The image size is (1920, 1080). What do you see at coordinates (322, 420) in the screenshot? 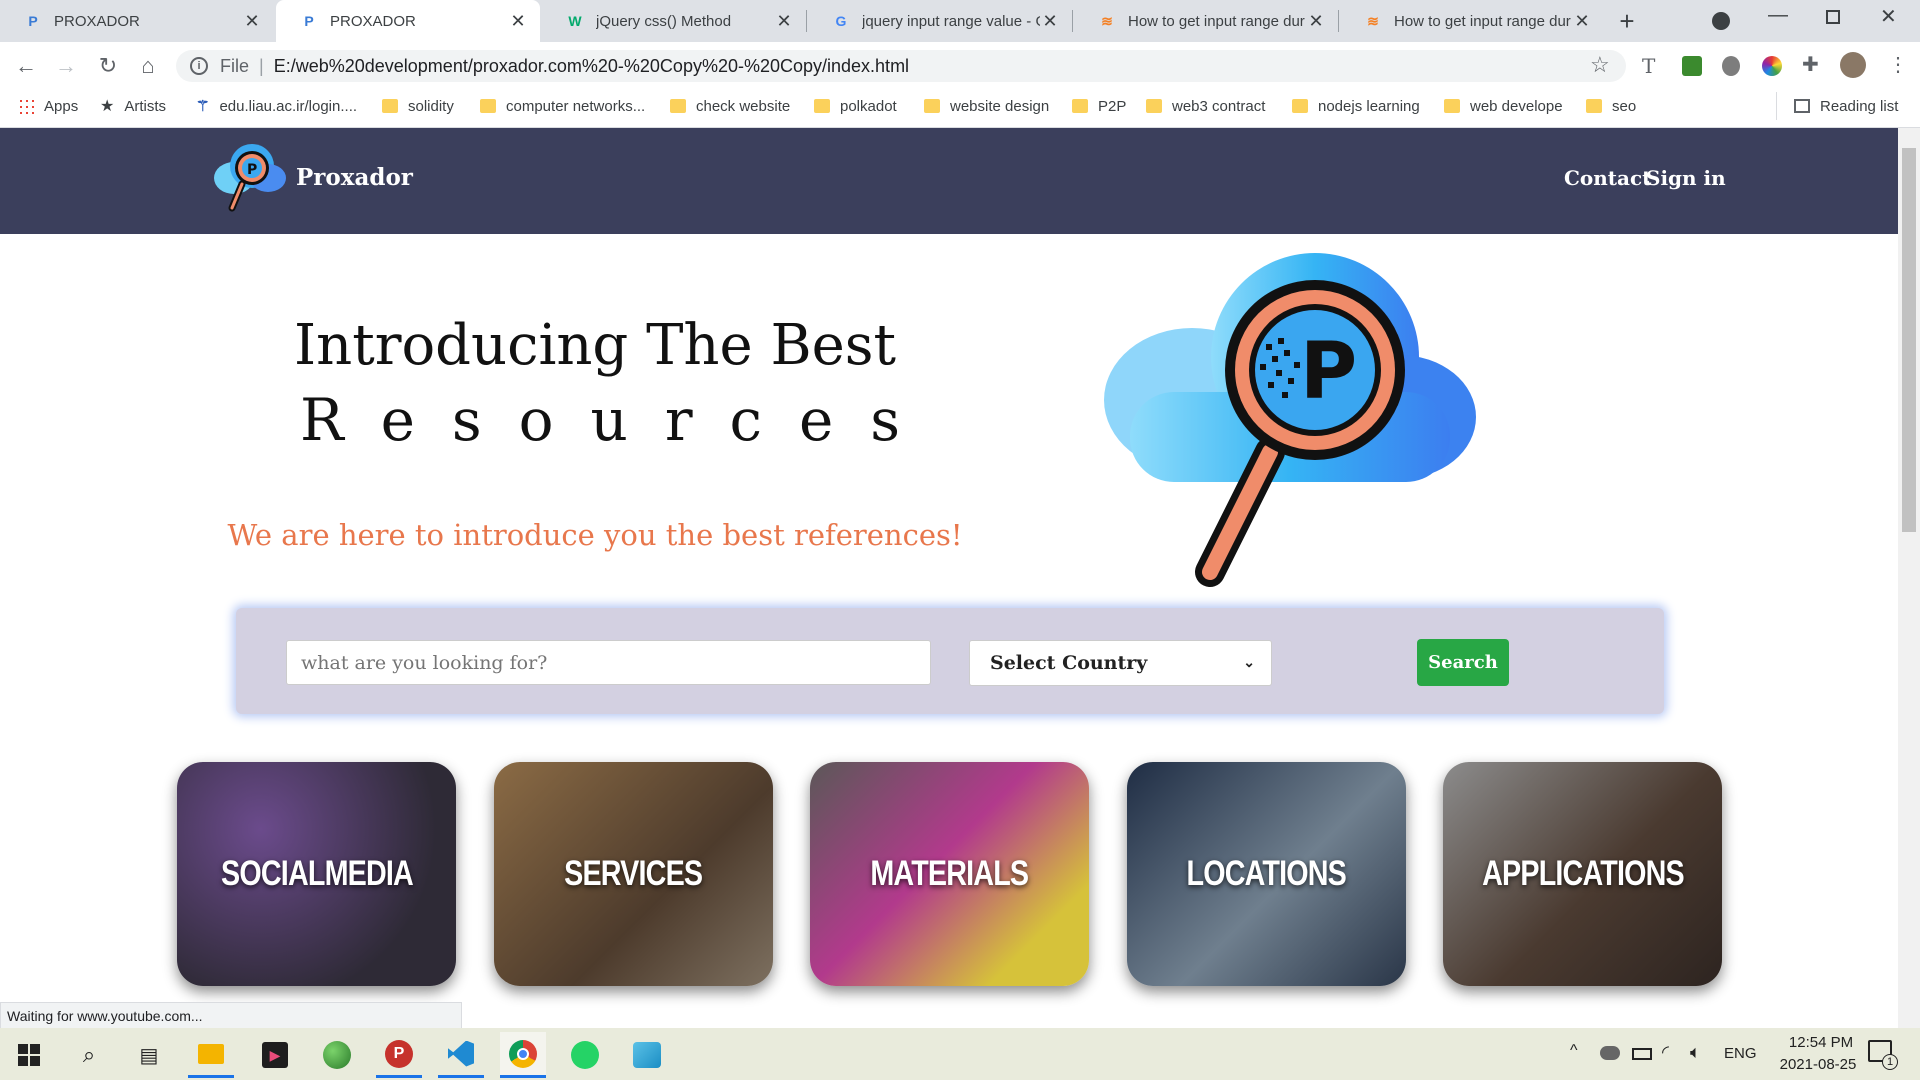
I see `hero-letter: R` at bounding box center [322, 420].